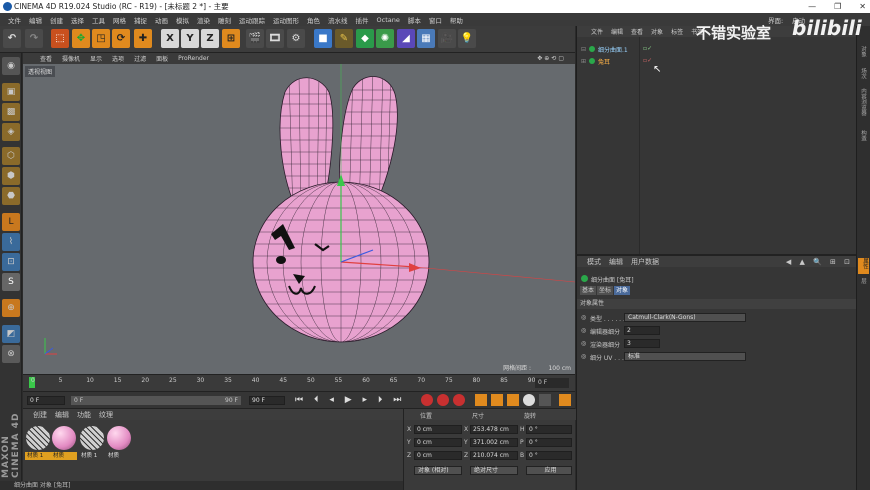 The width and height of the screenshot is (870, 490). What do you see at coordinates (182, 20) in the screenshot?
I see `menu-simulate: 模拟` at bounding box center [182, 20].